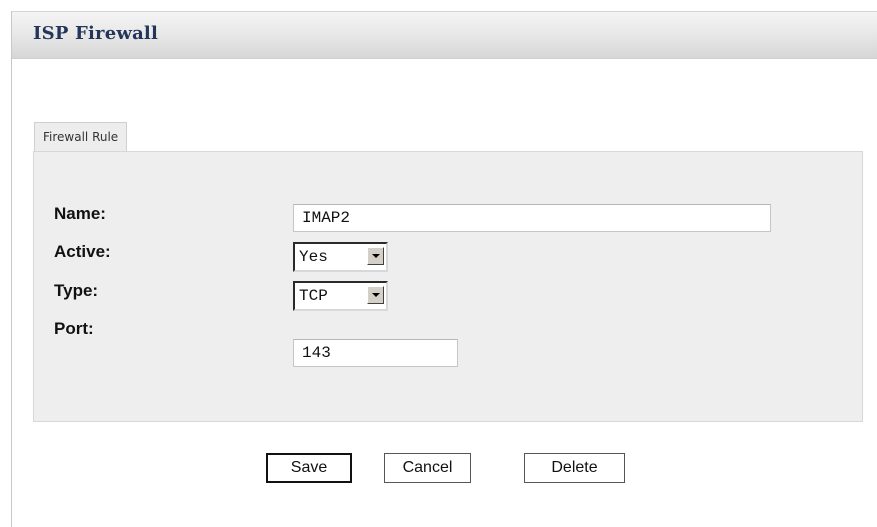 The width and height of the screenshot is (877, 527). I want to click on panel-header: ISP Firewall, so click(444, 35).